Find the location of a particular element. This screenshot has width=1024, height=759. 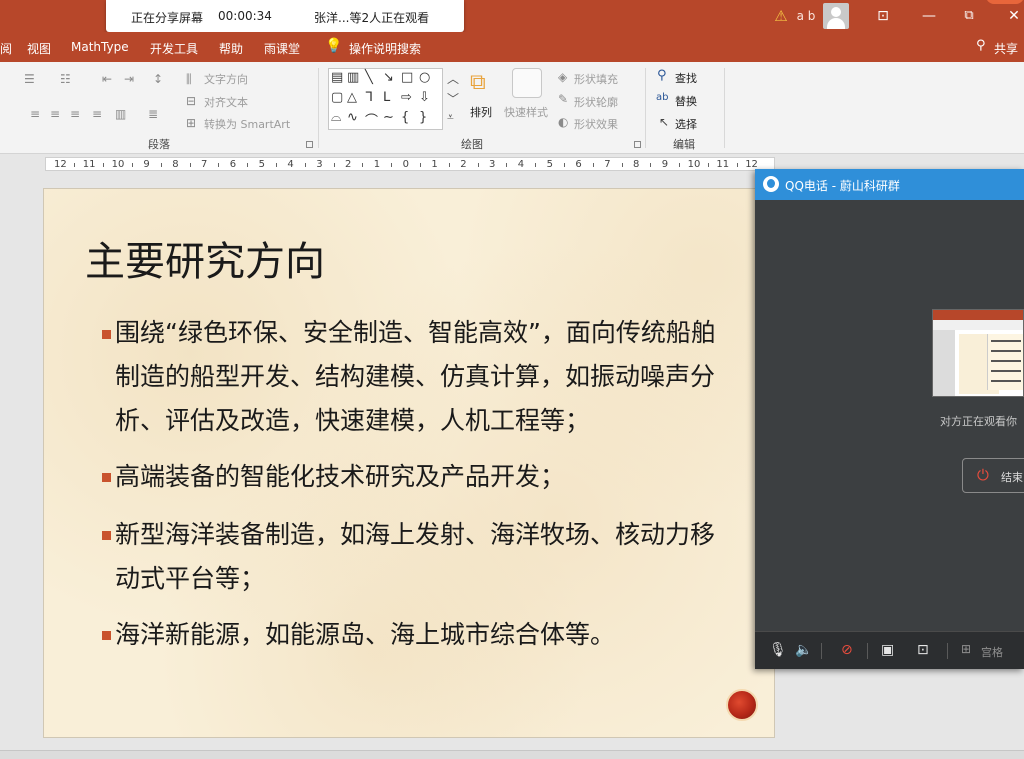

shape-fill-button: 形状填充 is located at coordinates (596, 79).